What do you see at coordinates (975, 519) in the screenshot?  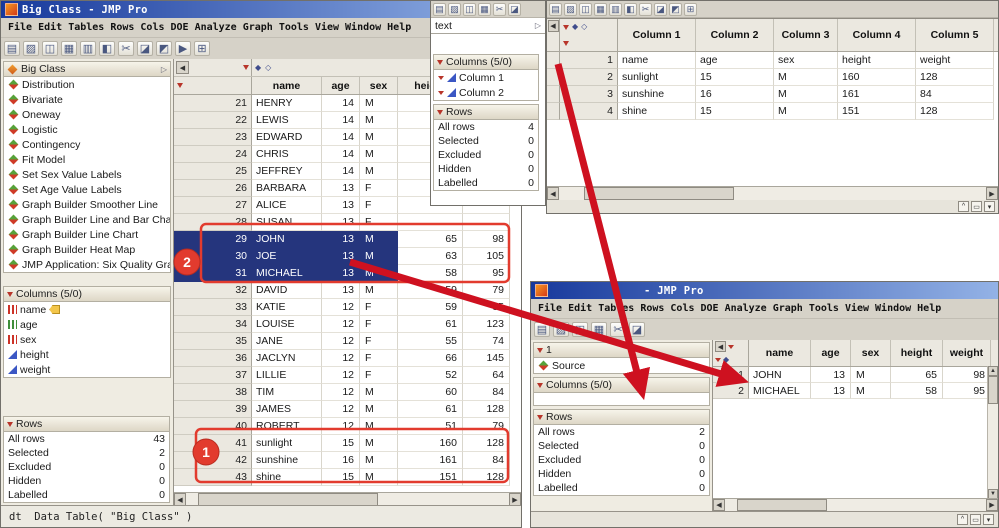 I see `window-control-icon: ▭` at bounding box center [975, 519].